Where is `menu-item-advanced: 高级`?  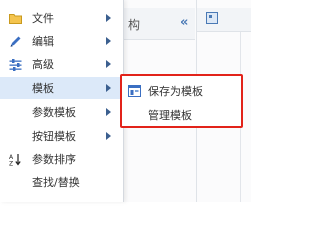 menu-item-advanced: 高级 is located at coordinates (61, 64).